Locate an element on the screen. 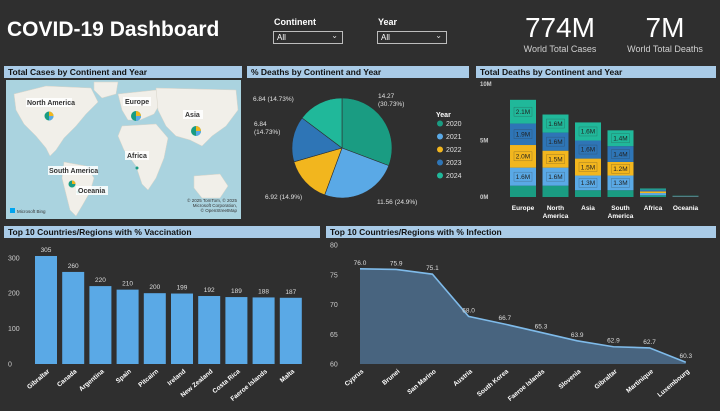 This screenshot has width=720, height=411. infection-value-label: 75.1 is located at coordinates (432, 268).